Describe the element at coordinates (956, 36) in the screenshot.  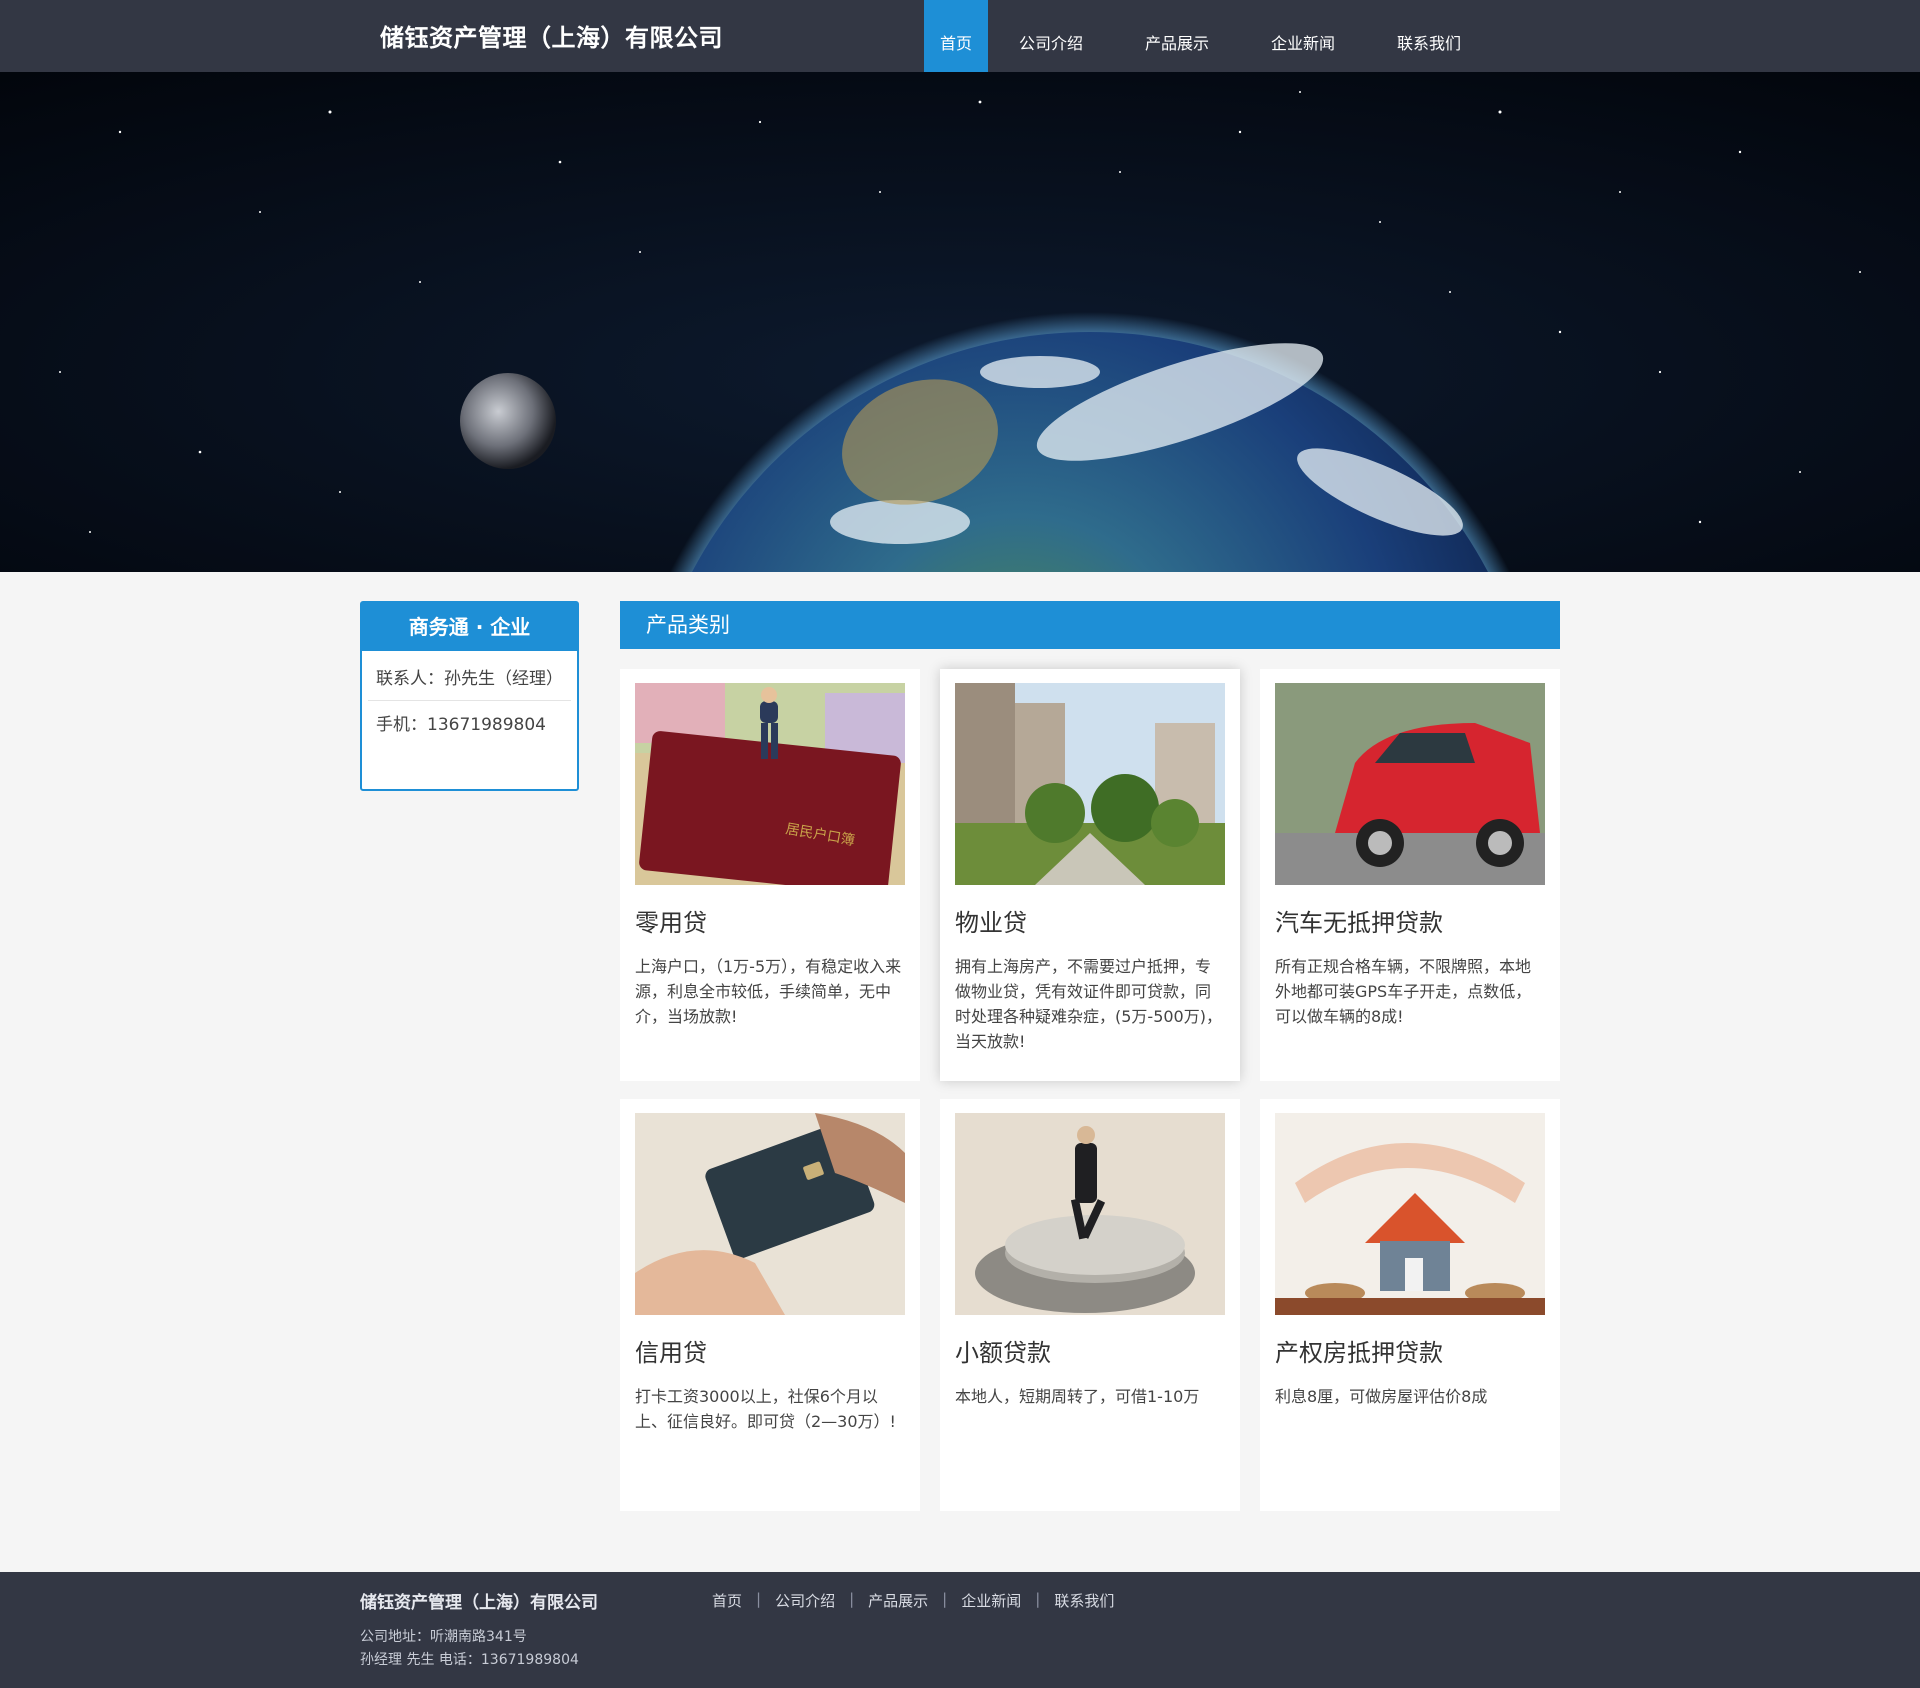
I see `nav-home: 首页` at that location.